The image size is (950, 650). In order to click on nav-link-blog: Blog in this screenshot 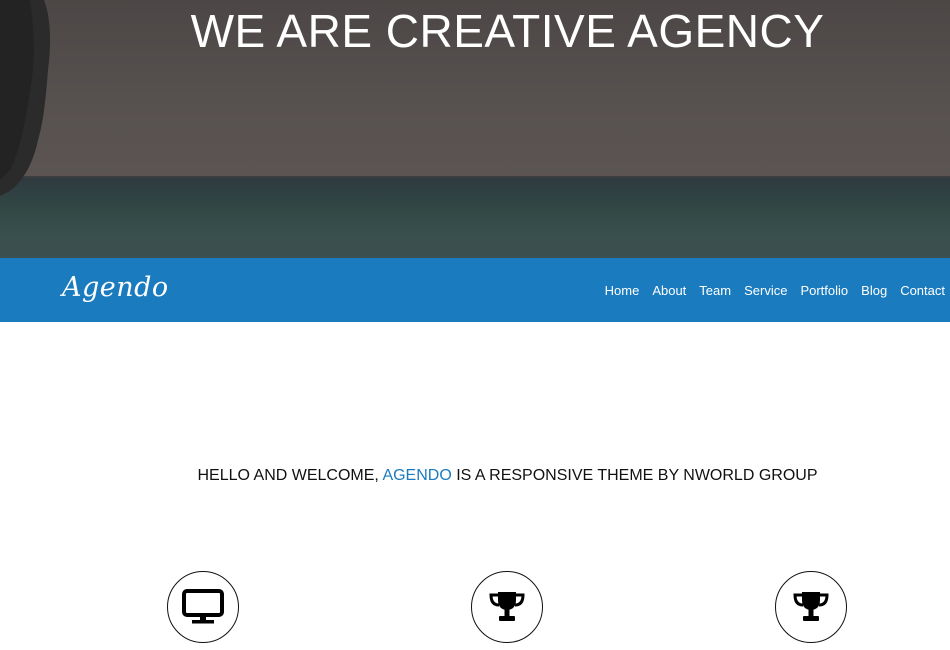, I will do `click(874, 290)`.